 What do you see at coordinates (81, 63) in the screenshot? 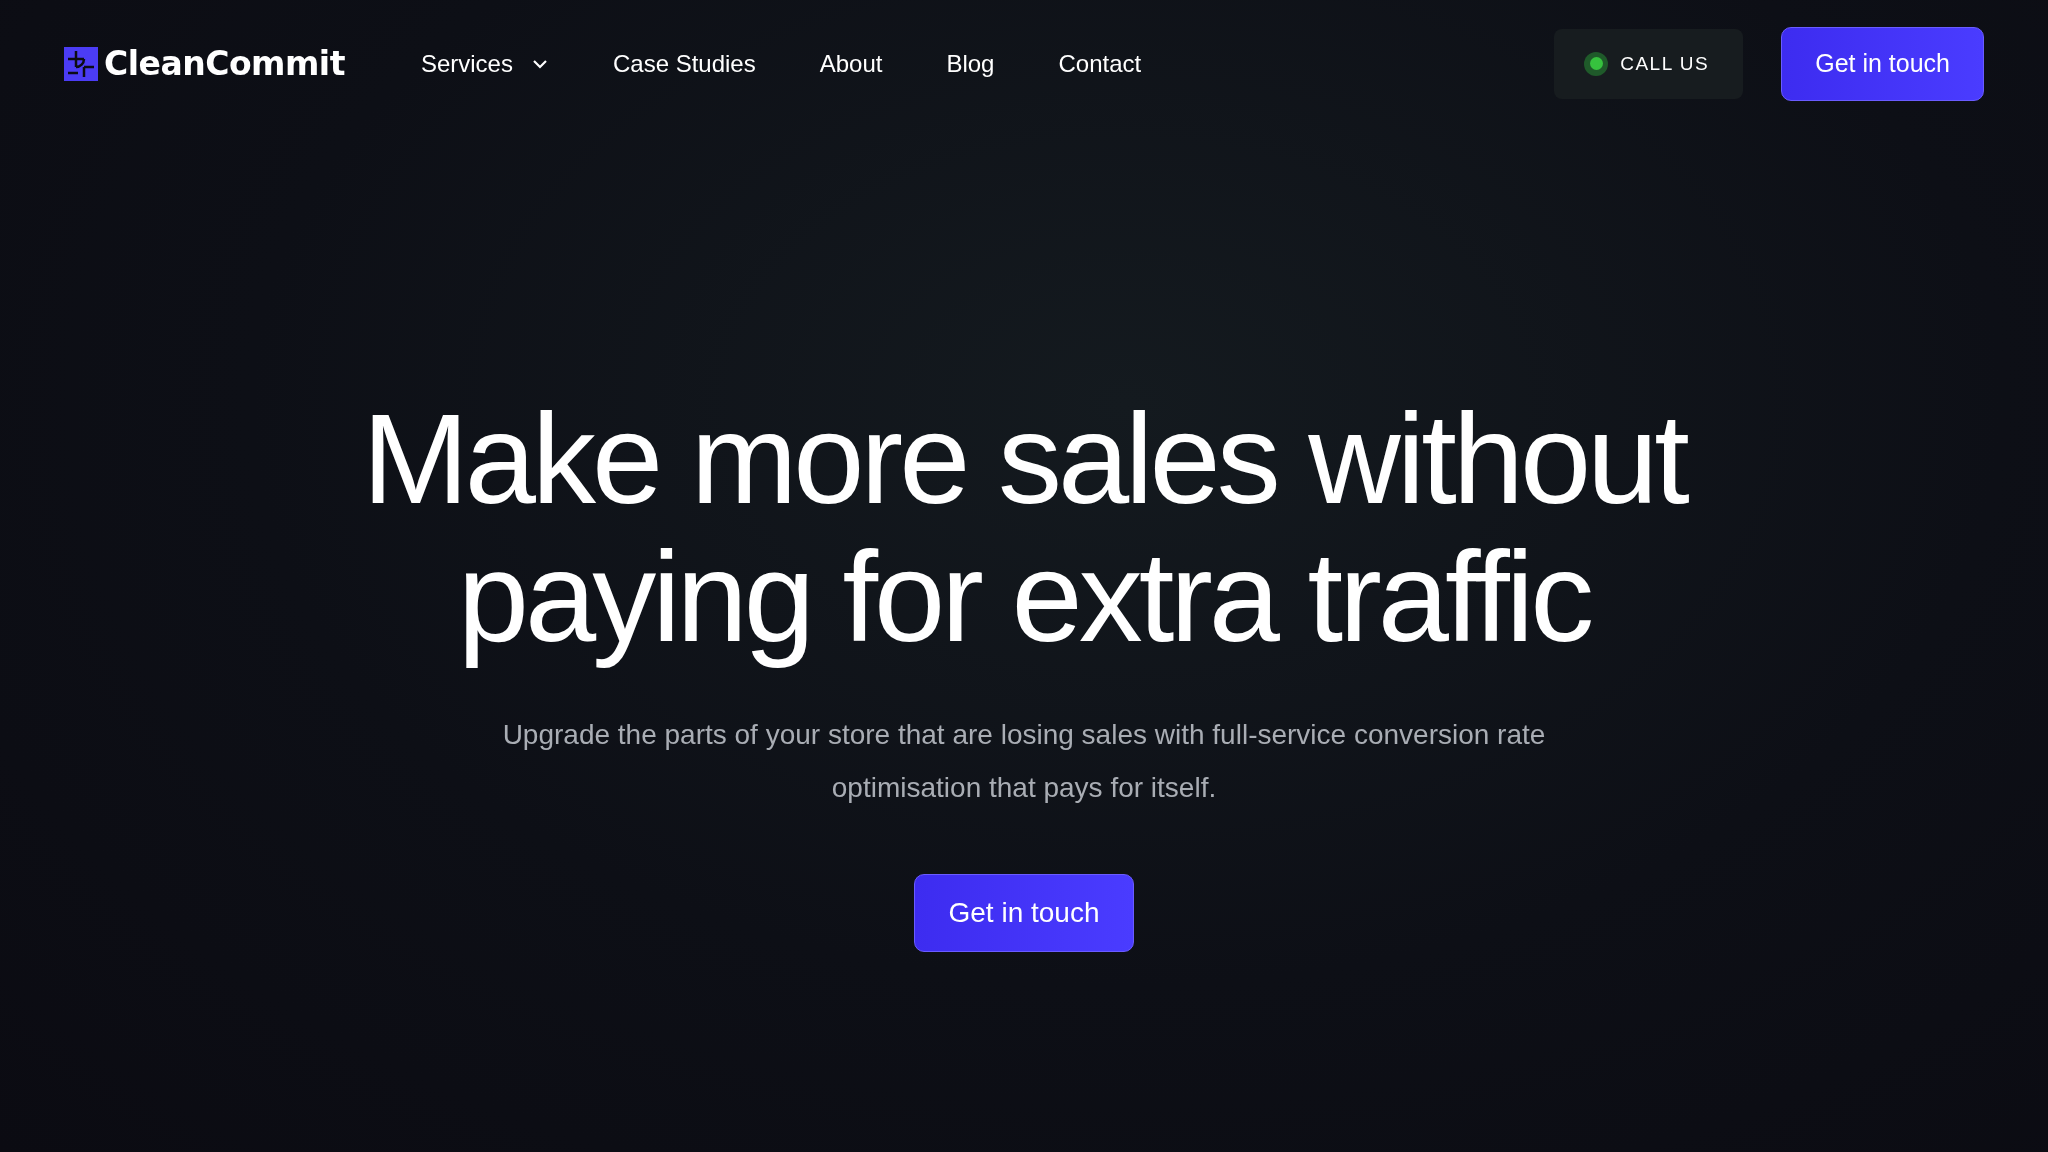
I see `logo-icon` at bounding box center [81, 63].